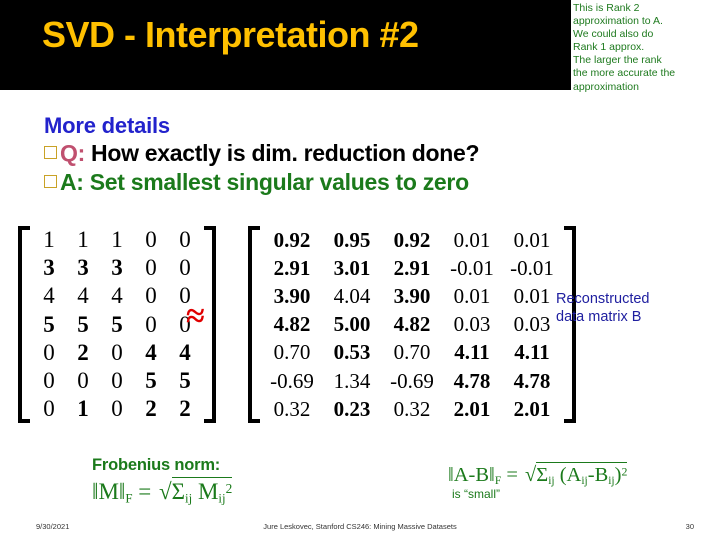 The width and height of the screenshot is (720, 540). I want to click on matrix-row: 2.91 3.01 2.91 -0.01 -0.01, so click(412, 268).